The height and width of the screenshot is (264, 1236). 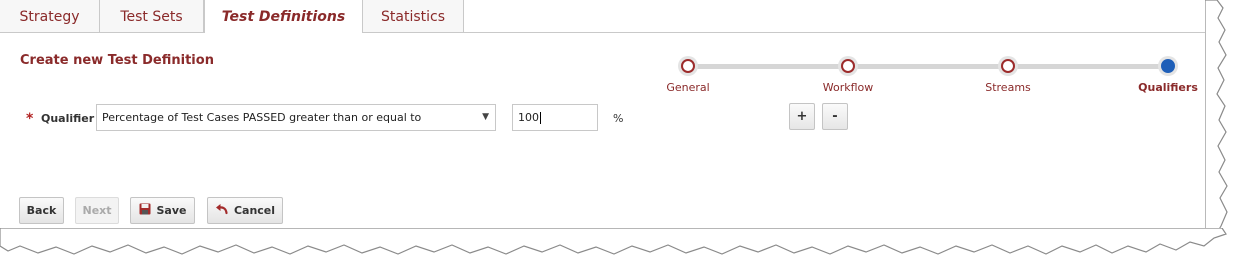 I want to click on wizard-step-streams-label: Streams, so click(x=1008, y=87).